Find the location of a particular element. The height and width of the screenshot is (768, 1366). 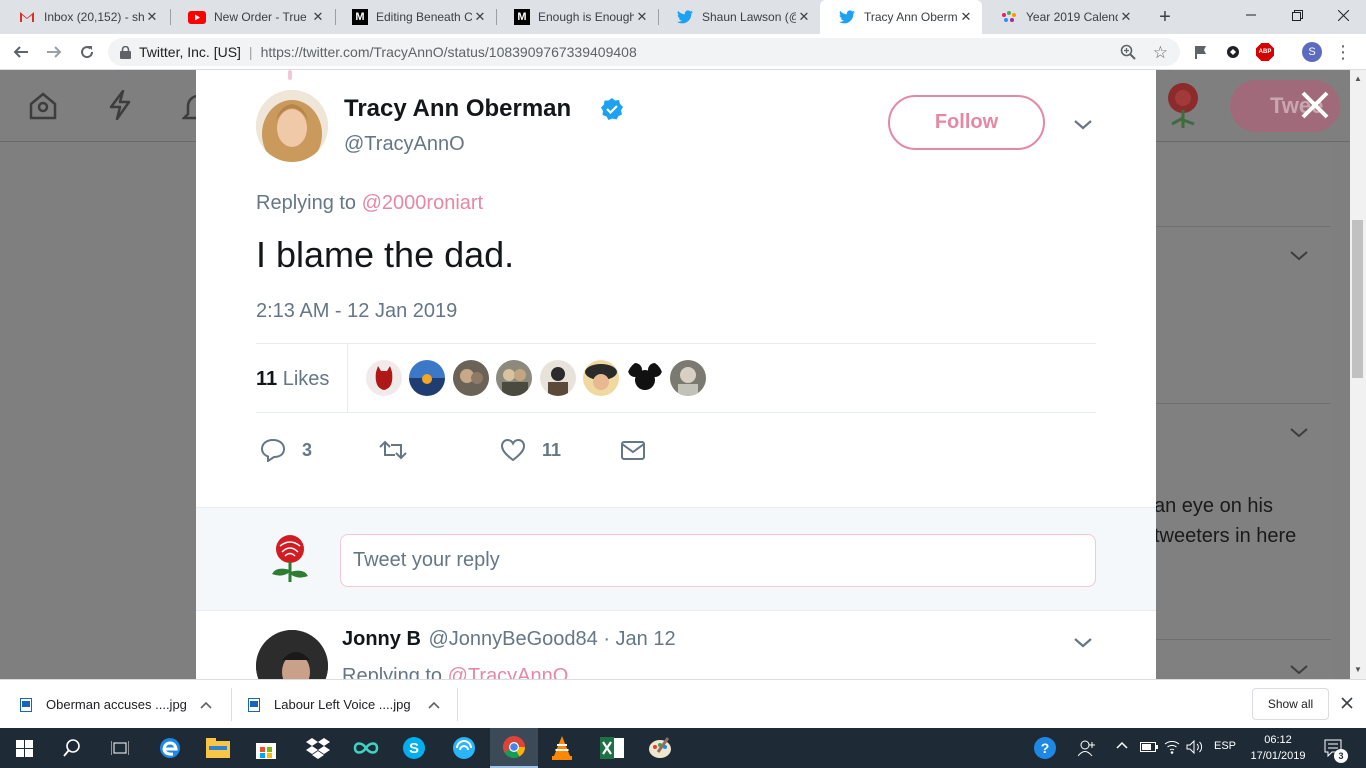

close-modal-icon is located at coordinates (1315, 105).